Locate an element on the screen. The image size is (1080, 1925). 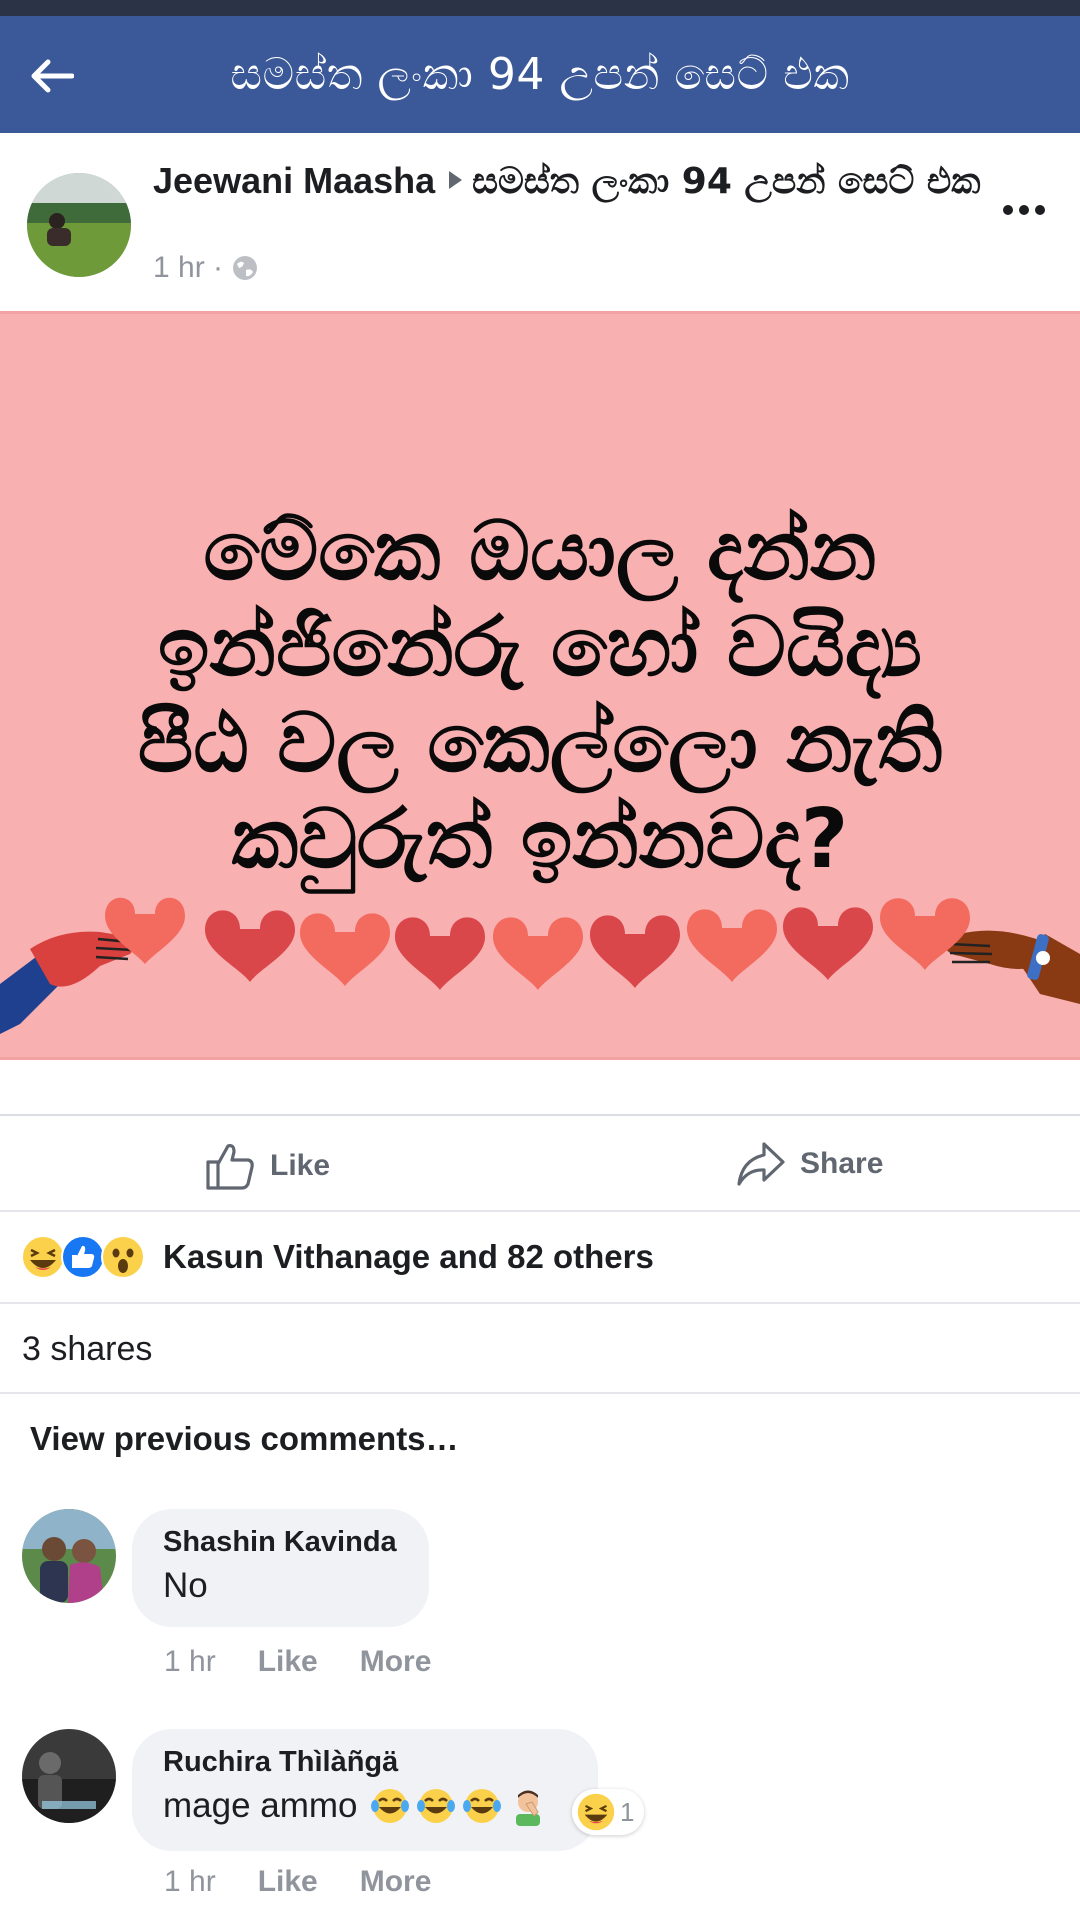
comment-bubble: Ruchira Thìlàñgä mage ammo is located at coordinates (365, 1790).